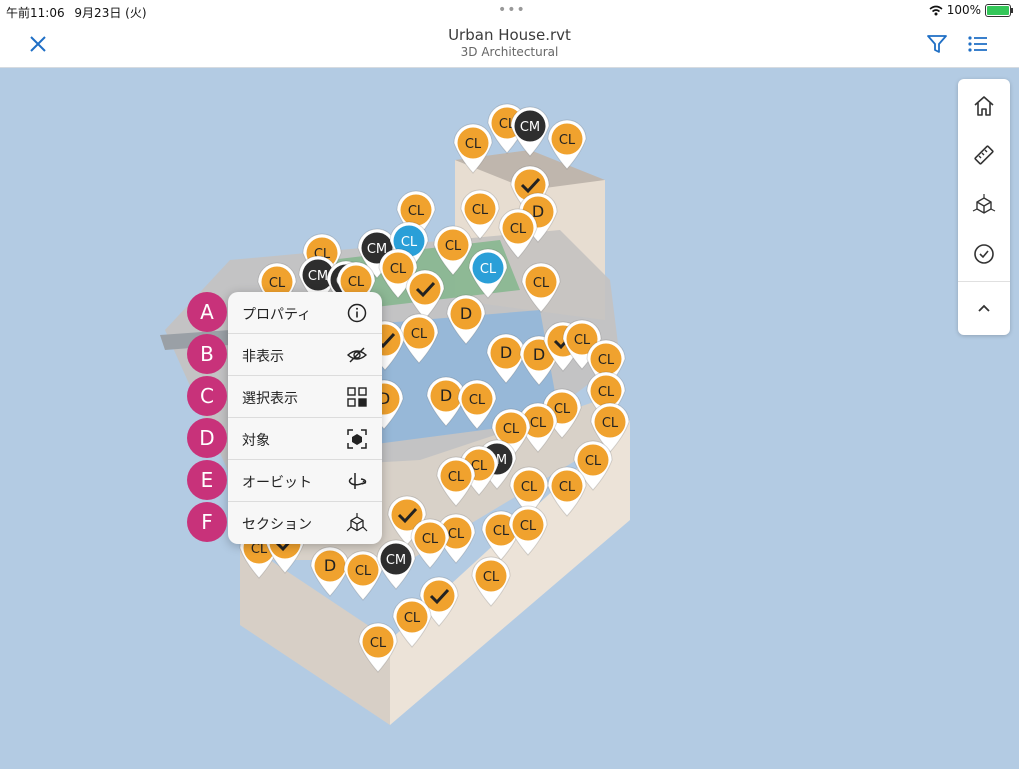  What do you see at coordinates (963, 10) in the screenshot?
I see `battery-percentage: 100%` at bounding box center [963, 10].